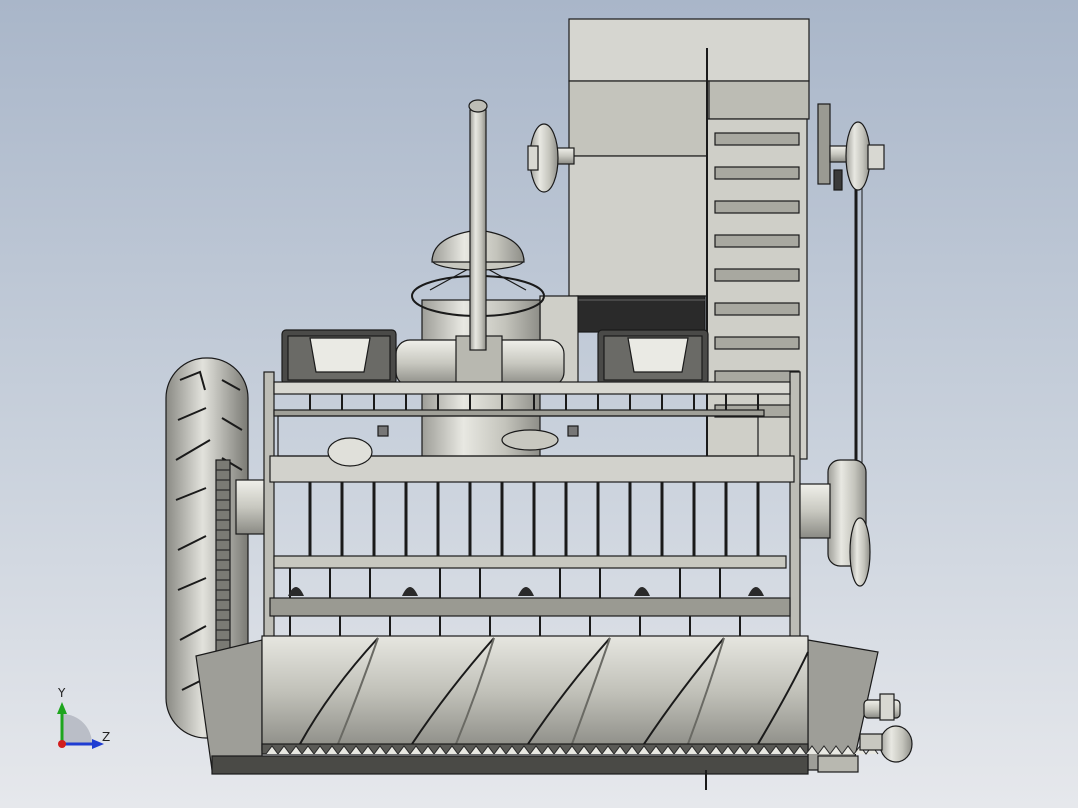 The image size is (1078, 808). Describe the element at coordinates (537, 712) in the screenshot. I see `header-auger` at that location.